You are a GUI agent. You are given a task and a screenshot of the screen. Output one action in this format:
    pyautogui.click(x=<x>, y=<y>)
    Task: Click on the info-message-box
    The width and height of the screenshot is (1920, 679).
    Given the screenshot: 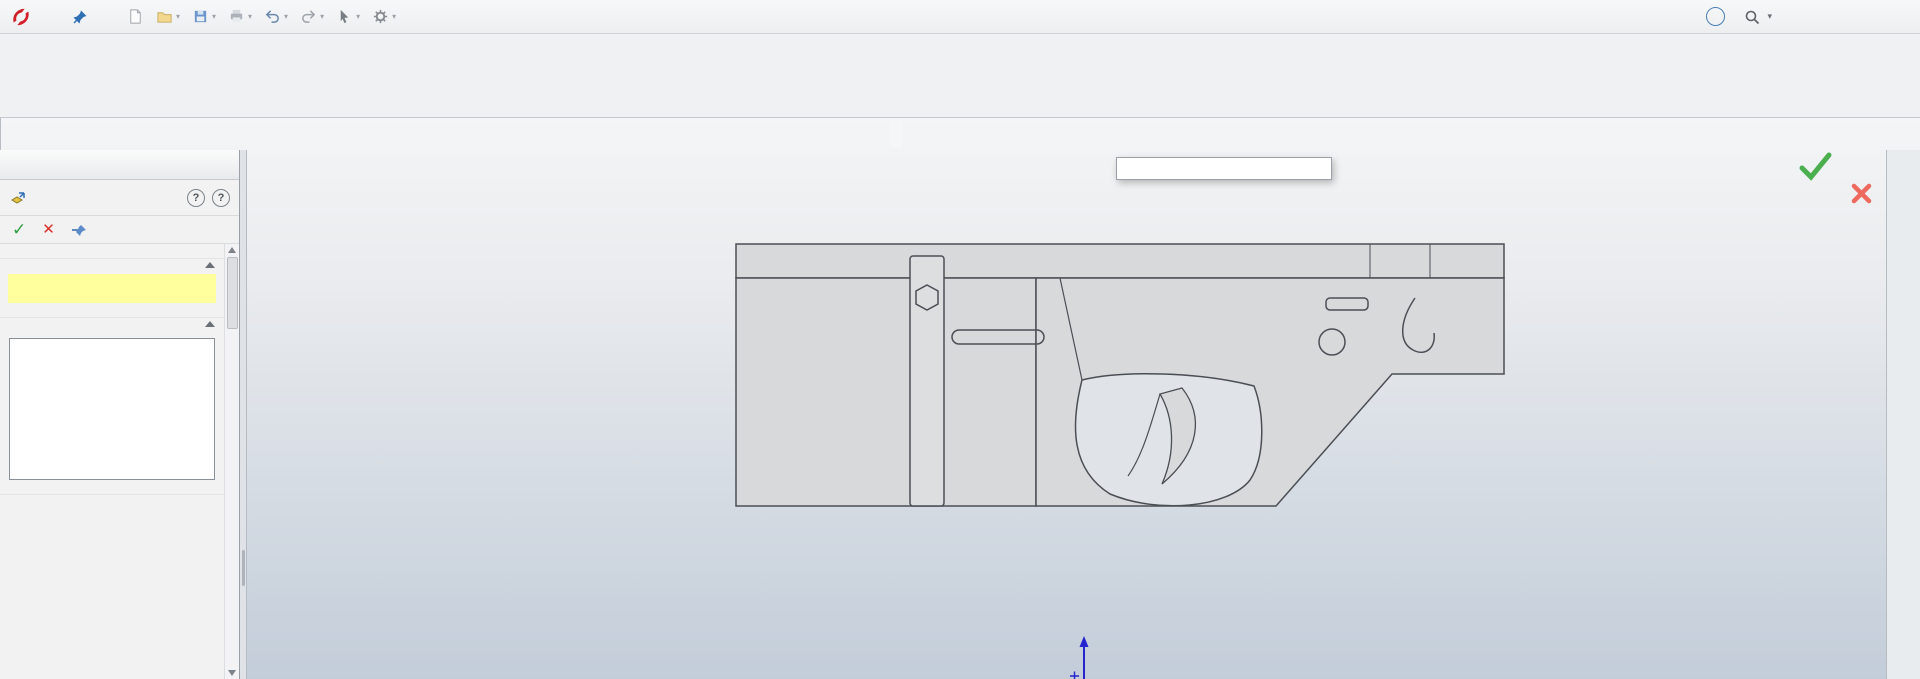 What is the action you would take?
    pyautogui.click(x=112, y=288)
    